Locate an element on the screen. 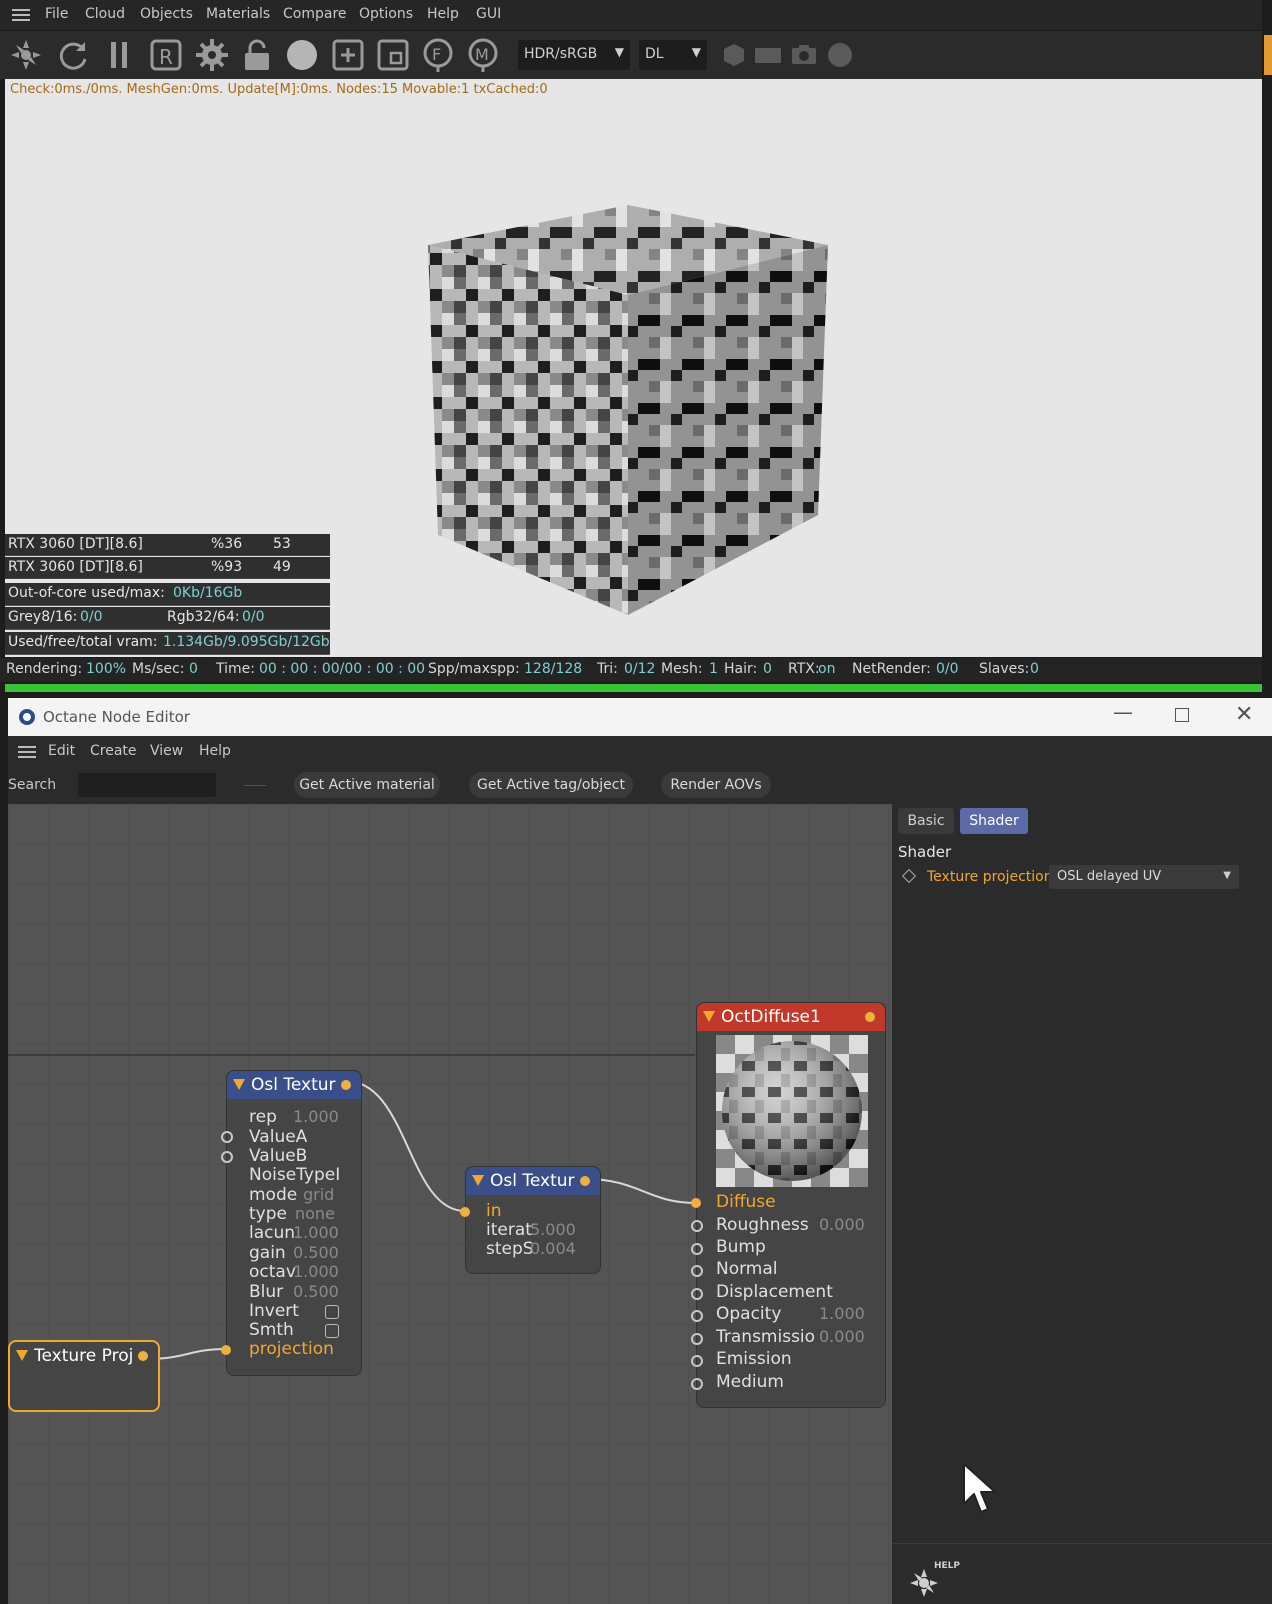  sphere-icon is located at coordinates (302, 55).